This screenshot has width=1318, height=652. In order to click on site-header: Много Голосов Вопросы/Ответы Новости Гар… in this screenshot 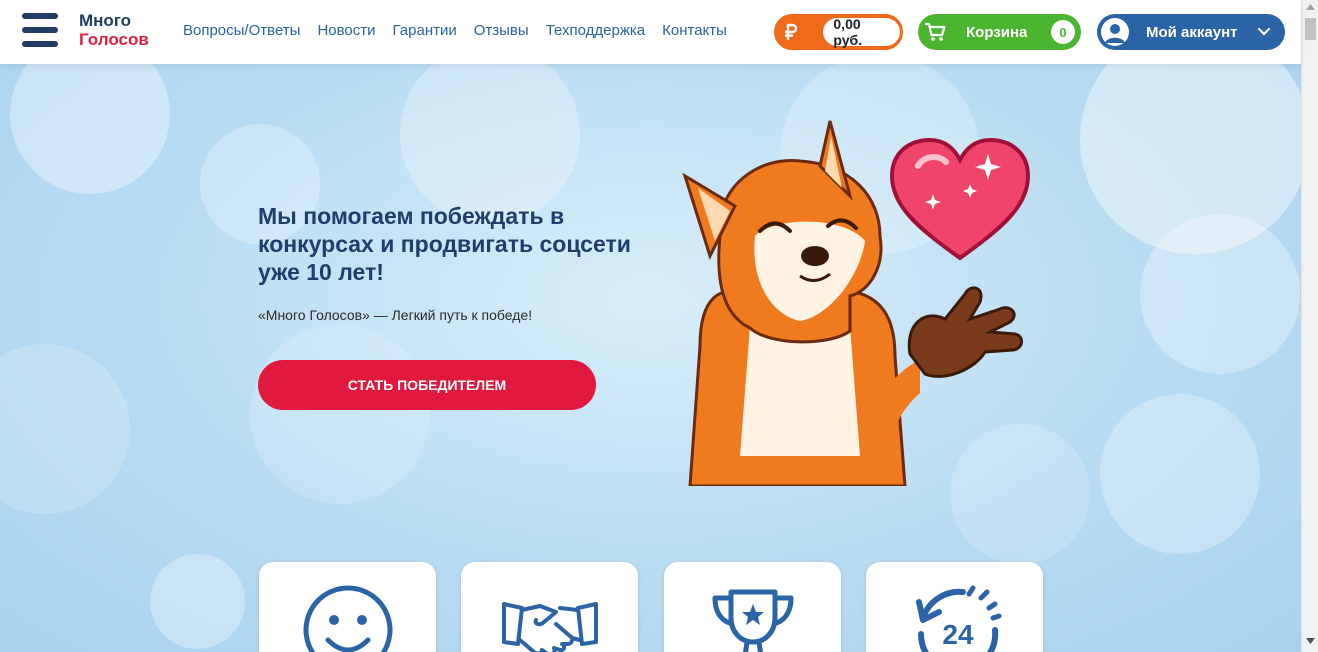, I will do `click(650, 32)`.